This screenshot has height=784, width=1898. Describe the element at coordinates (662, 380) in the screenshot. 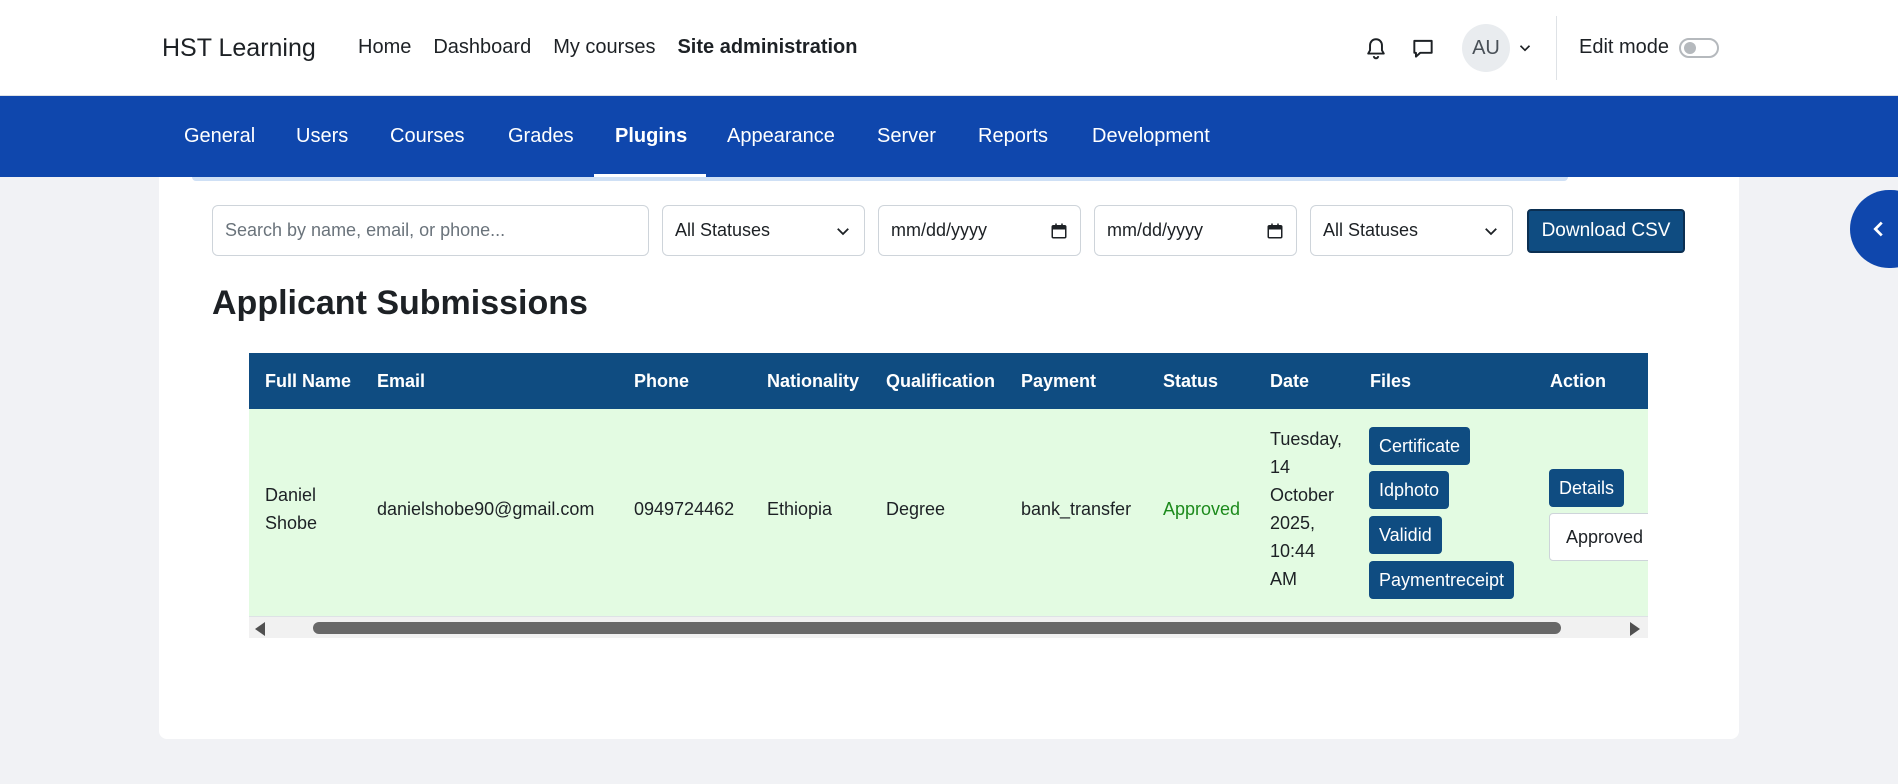

I see `col-phone: Phone` at that location.